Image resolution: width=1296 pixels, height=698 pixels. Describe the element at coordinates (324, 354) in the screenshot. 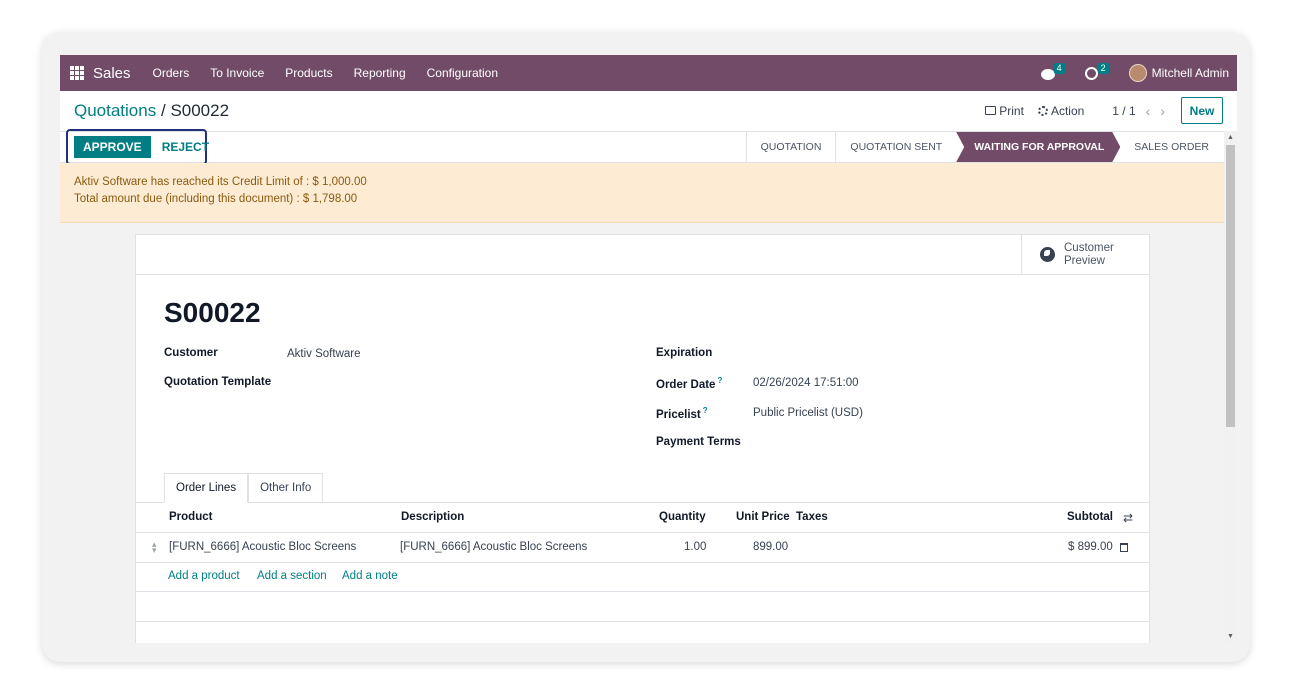

I see `customer-field: Aktiv Software` at that location.